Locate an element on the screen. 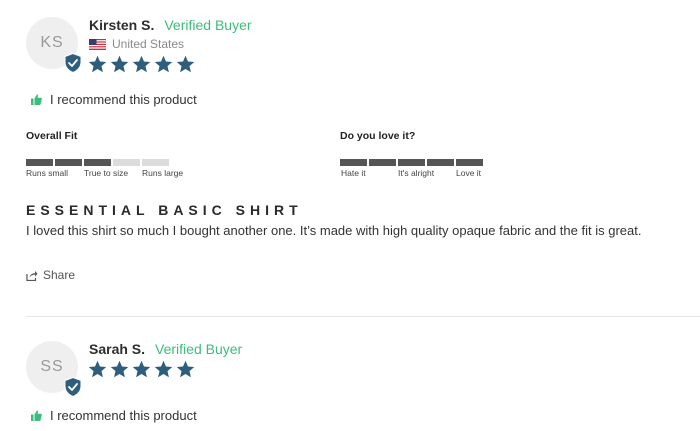 This screenshot has height=431, width=700. scale-label-mid: True to size is located at coordinates (106, 173).